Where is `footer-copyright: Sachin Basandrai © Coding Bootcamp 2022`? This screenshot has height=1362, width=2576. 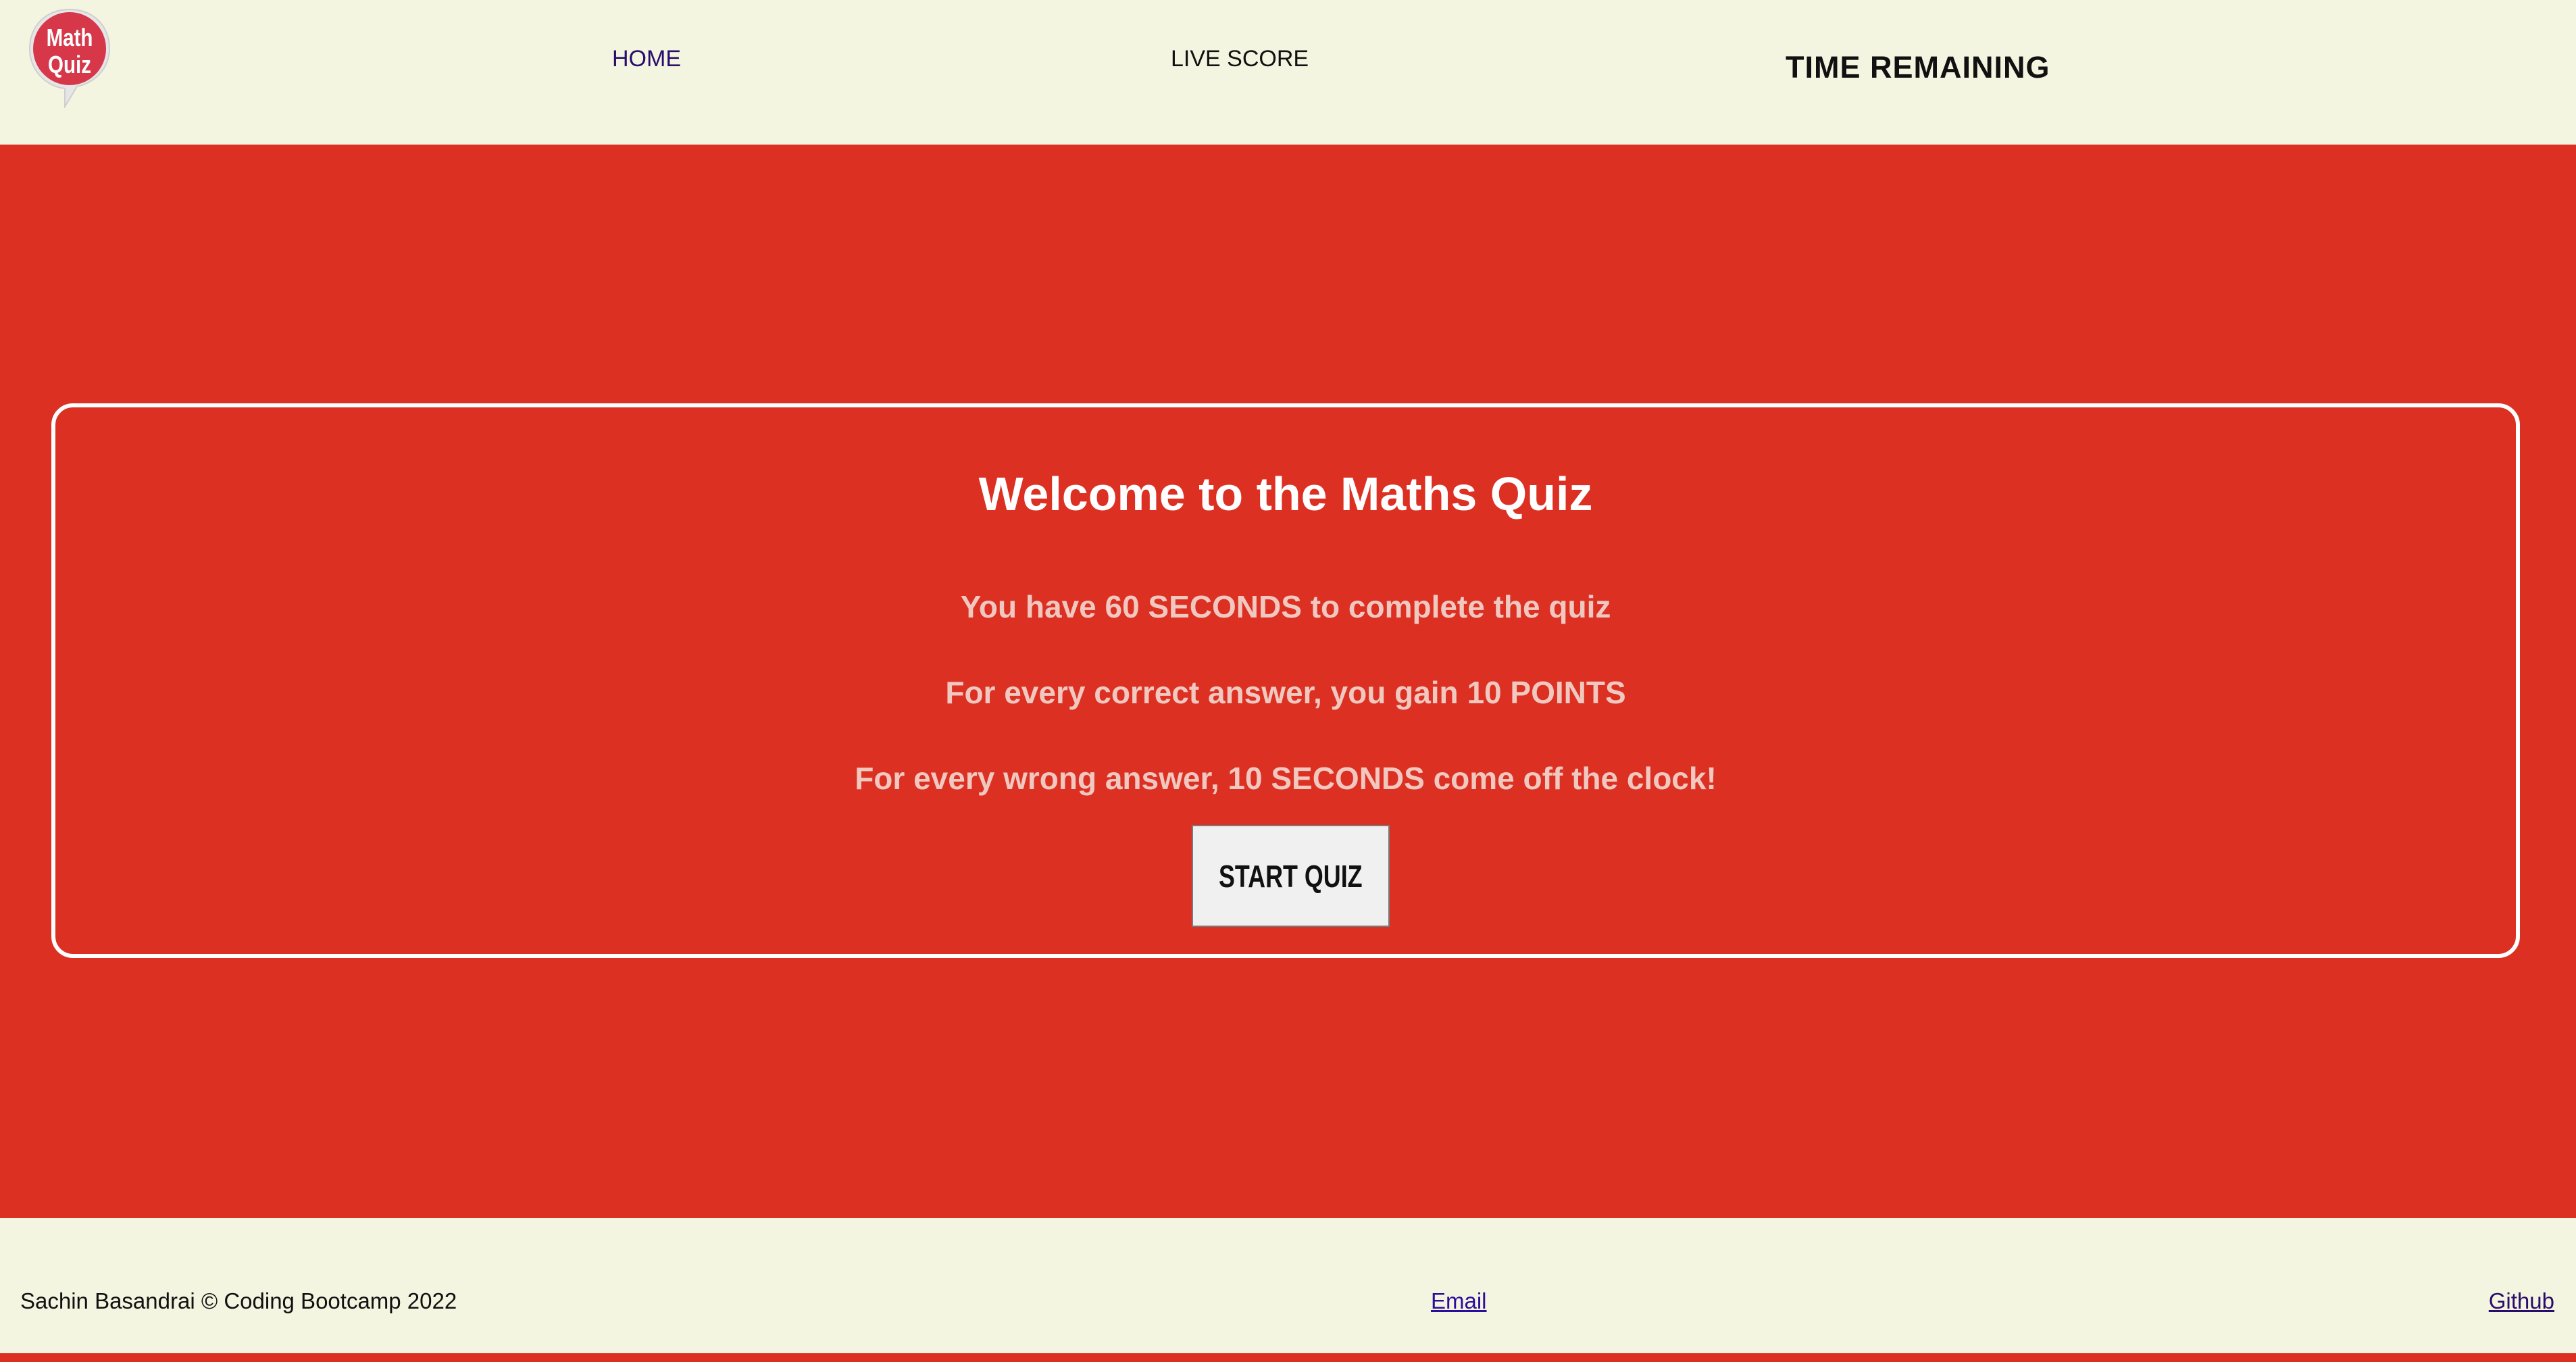 footer-copyright: Sachin Basandrai © Coding Bootcamp 2022 is located at coordinates (238, 1300).